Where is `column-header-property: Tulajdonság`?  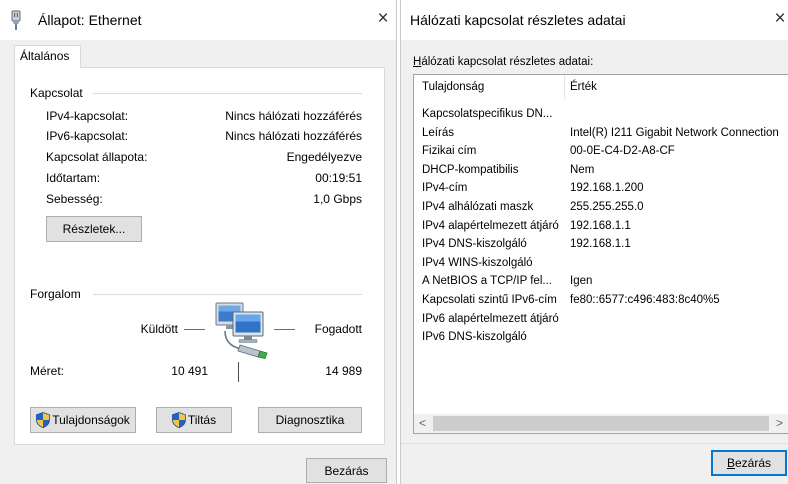 column-header-property: Tulajdonság is located at coordinates (453, 87).